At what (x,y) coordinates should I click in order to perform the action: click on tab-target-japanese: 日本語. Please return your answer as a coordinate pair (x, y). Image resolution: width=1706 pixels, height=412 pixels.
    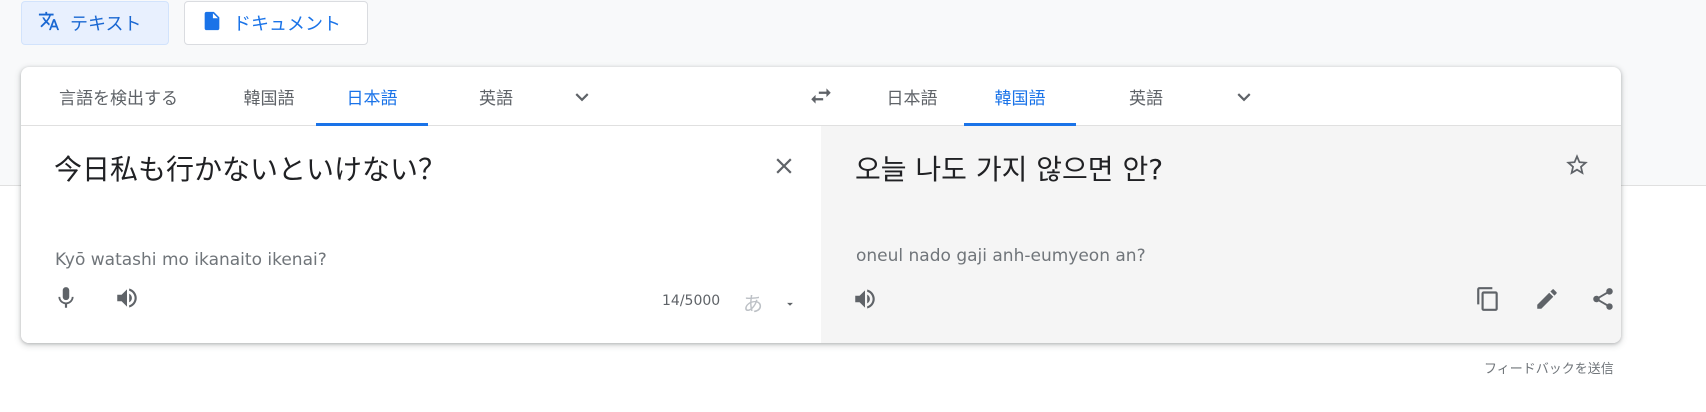
    Looking at the image, I should click on (912, 96).